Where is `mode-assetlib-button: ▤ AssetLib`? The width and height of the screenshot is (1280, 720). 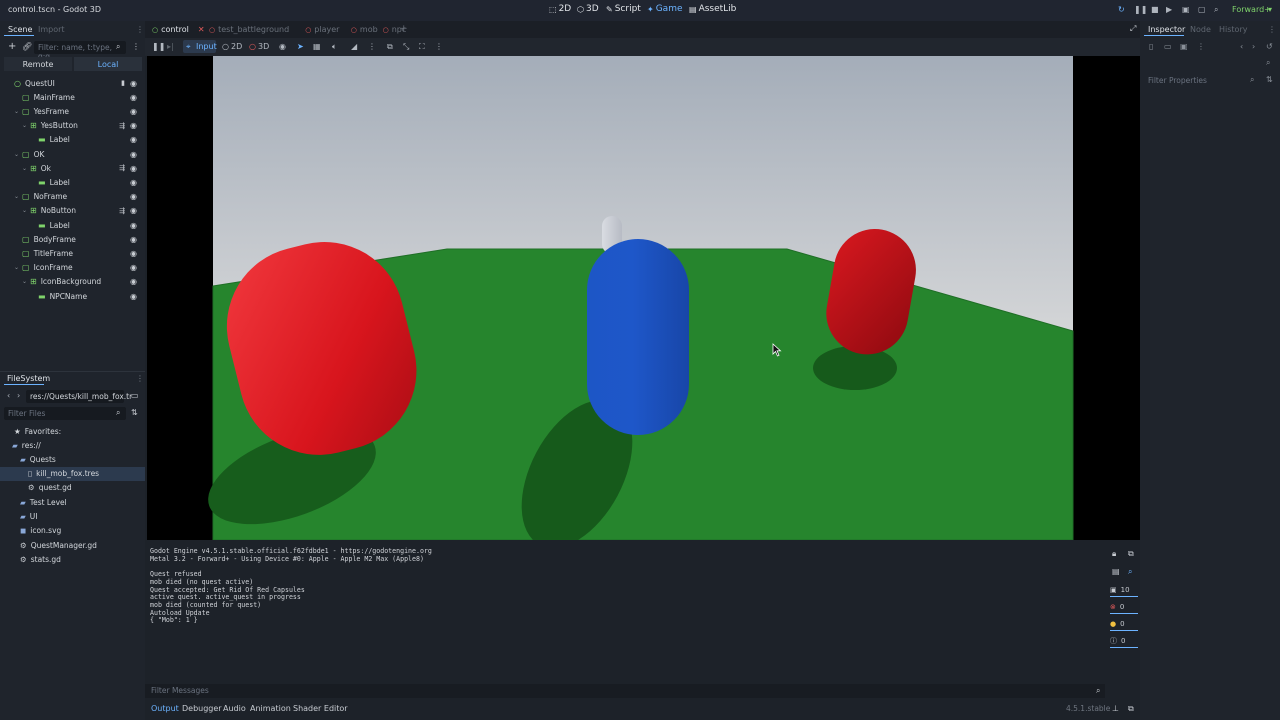
mode-assetlib-button: ▤ AssetLib is located at coordinates (712, 9).